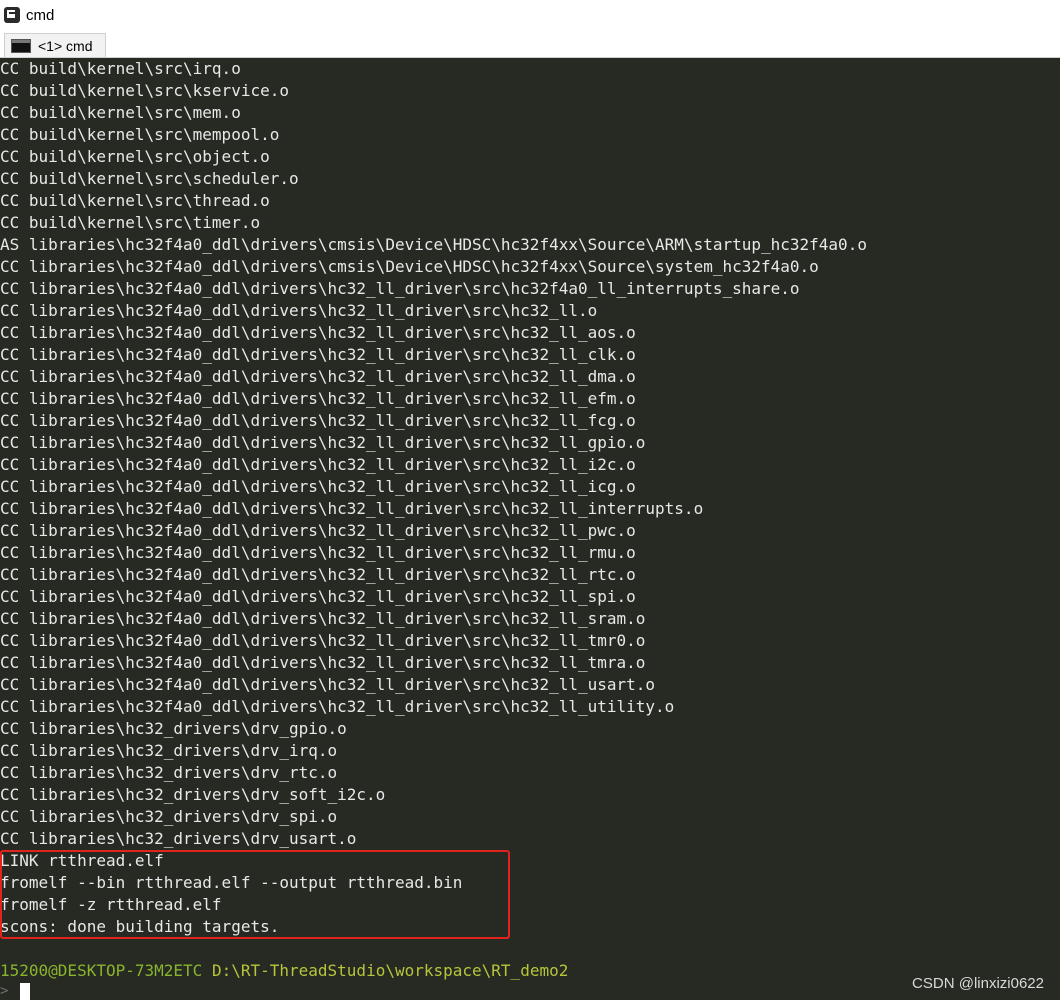 The width and height of the screenshot is (1060, 1000). Describe the element at coordinates (15, 991) in the screenshot. I see `command-input-row: >` at that location.